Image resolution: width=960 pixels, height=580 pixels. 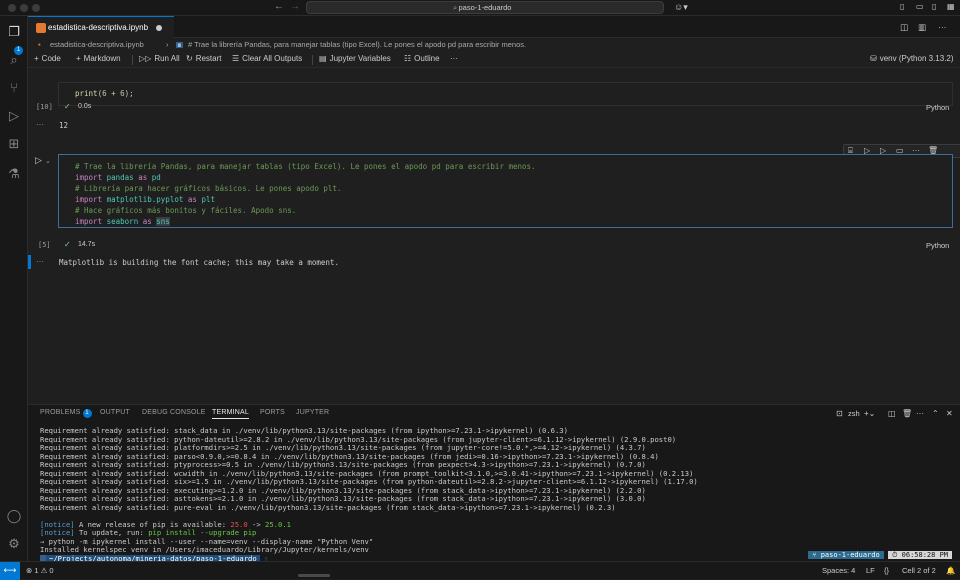 What do you see at coordinates (839, 413) in the screenshot?
I see `terminal-icon: ⊡` at bounding box center [839, 413].